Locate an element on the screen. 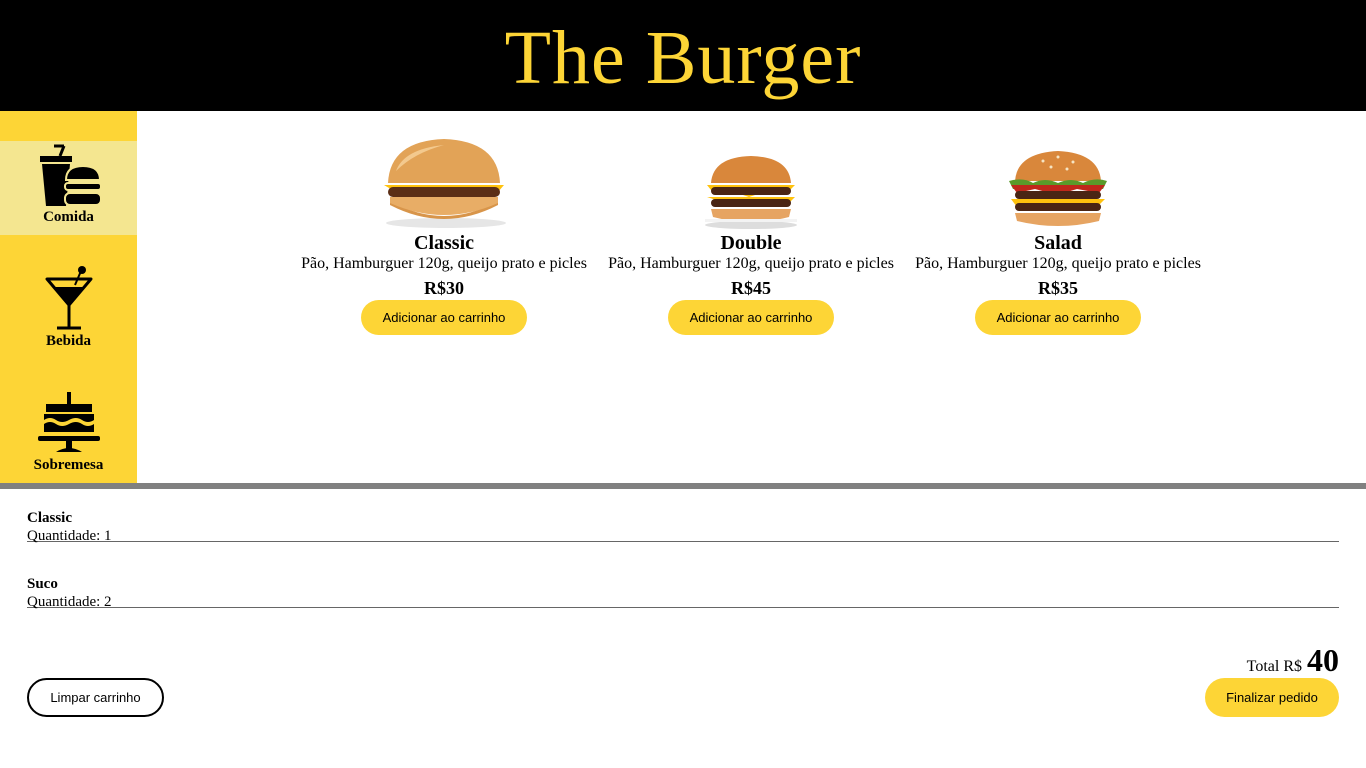 The width and height of the screenshot is (1366, 768). clear-cart-button: Limpar carrinho is located at coordinates (95, 697).